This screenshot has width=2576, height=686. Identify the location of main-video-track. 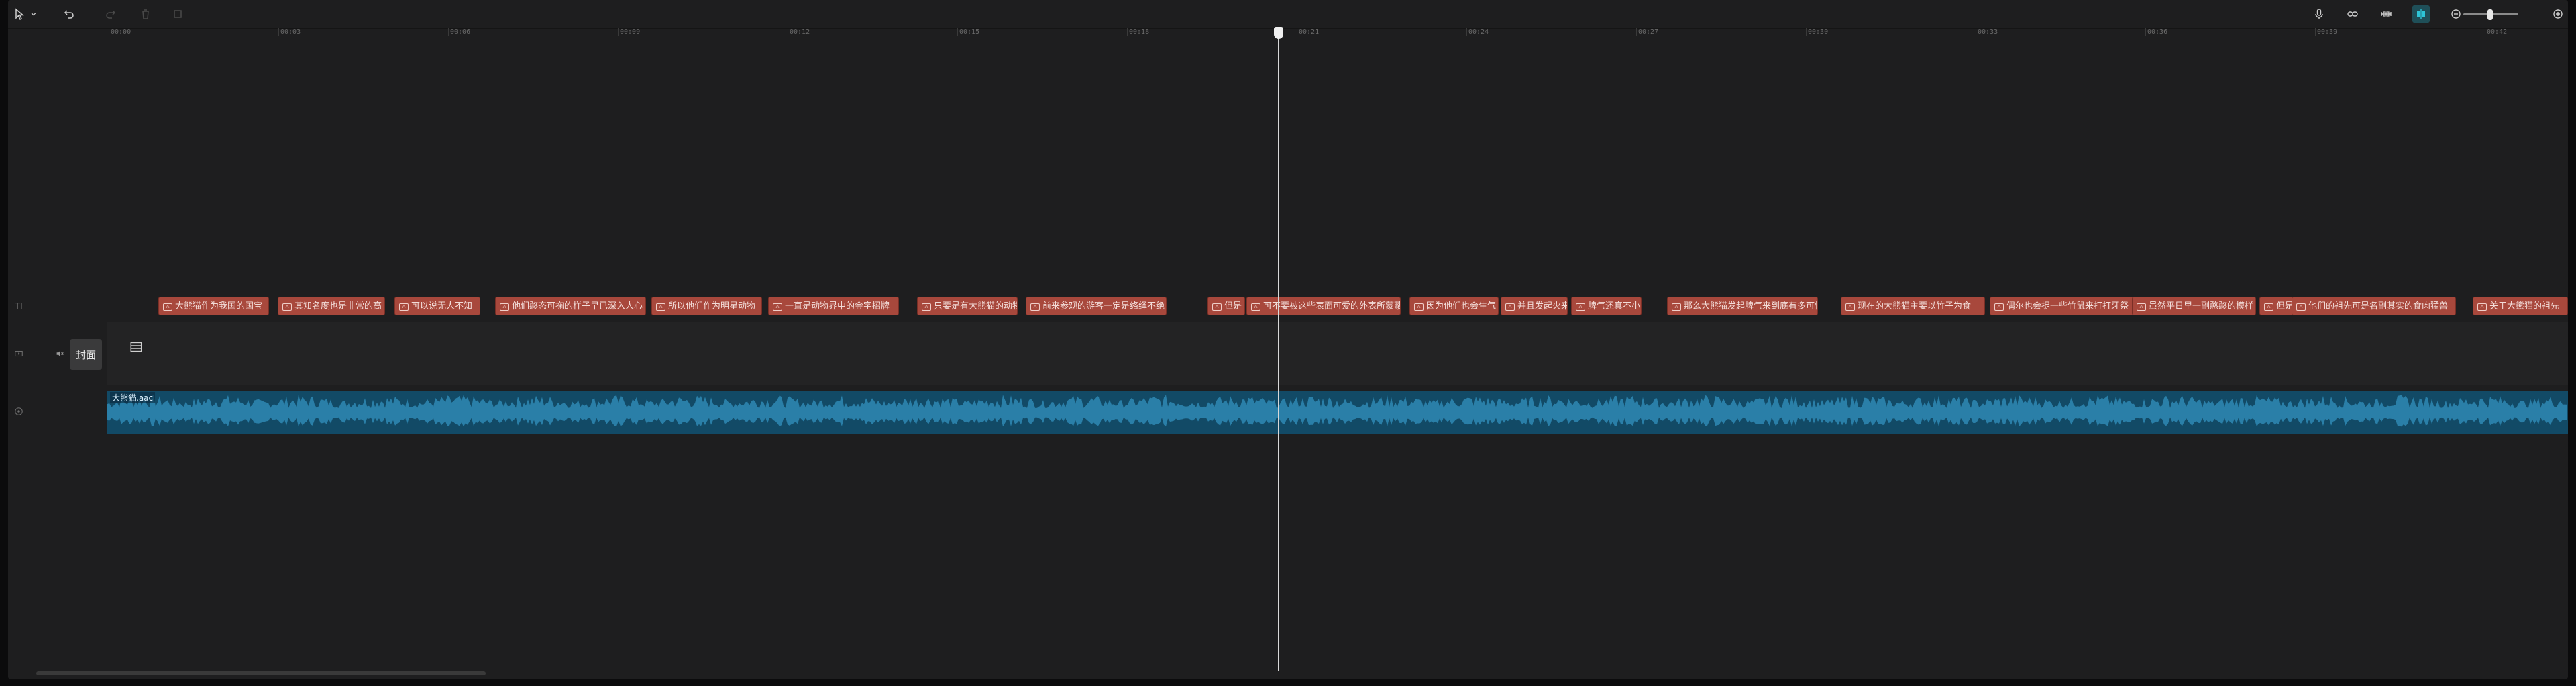
(1337, 354).